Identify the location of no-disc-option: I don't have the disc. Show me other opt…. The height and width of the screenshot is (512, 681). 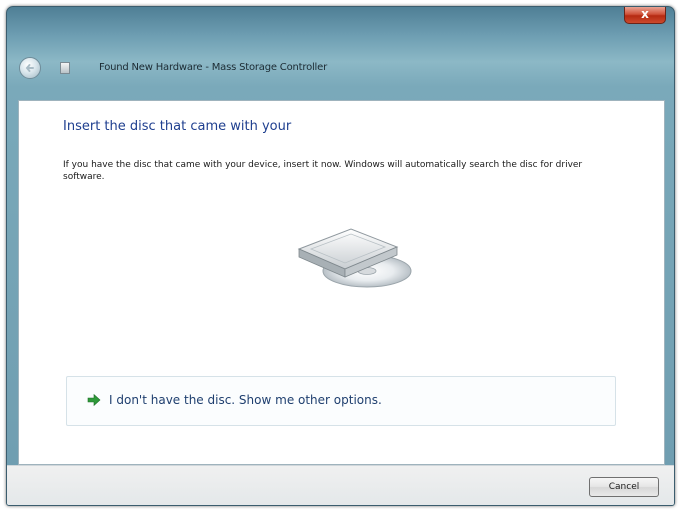
(341, 401).